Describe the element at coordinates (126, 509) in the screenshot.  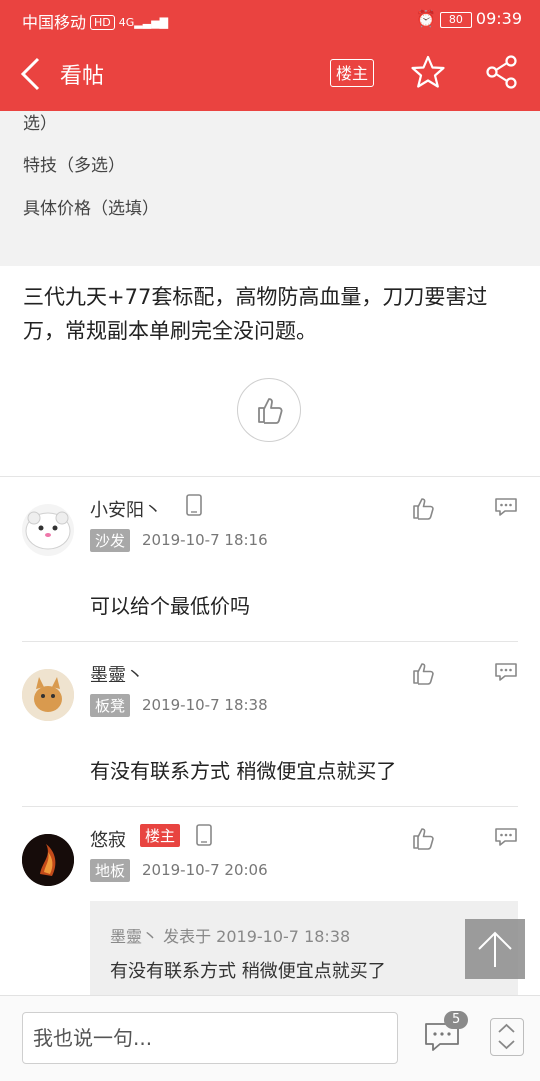
I see `username: 小安阳丶` at that location.